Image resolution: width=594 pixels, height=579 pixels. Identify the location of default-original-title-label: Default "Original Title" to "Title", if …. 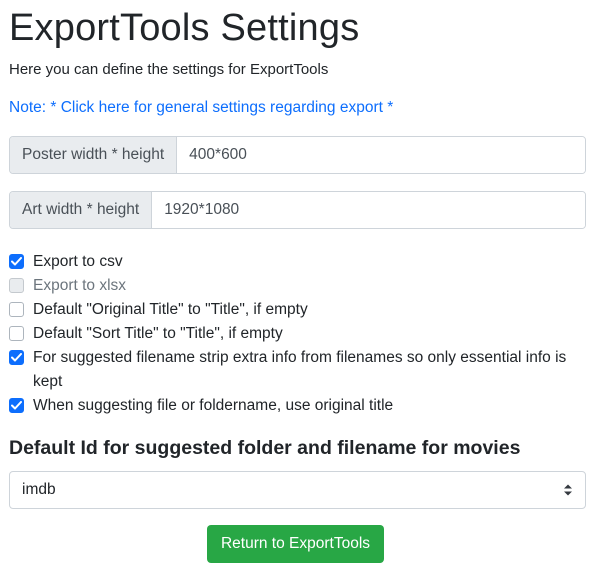
(170, 309).